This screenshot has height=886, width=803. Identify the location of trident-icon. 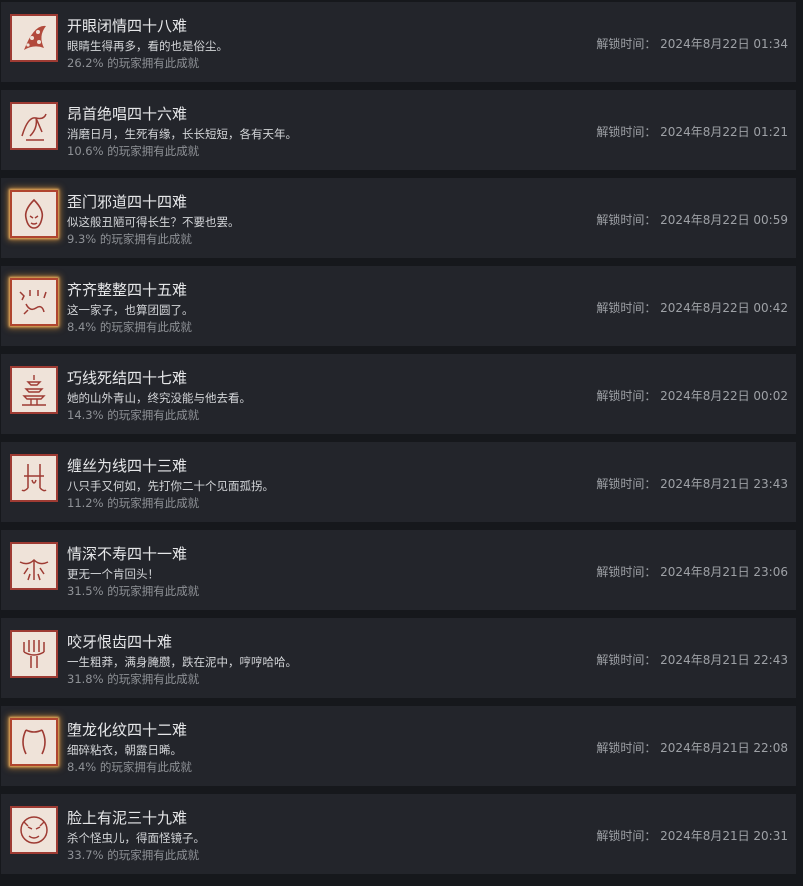
(34, 654).